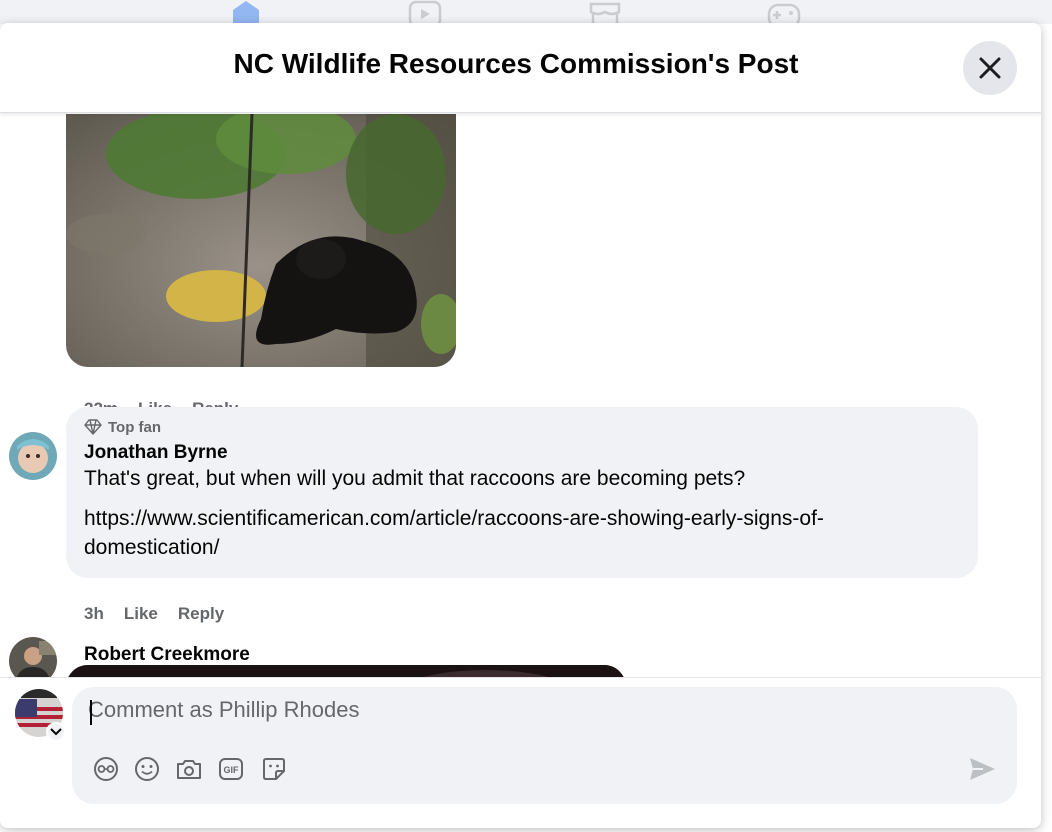 Image resolution: width=1052 pixels, height=832 pixels. I want to click on video-icon, so click(425, 12).